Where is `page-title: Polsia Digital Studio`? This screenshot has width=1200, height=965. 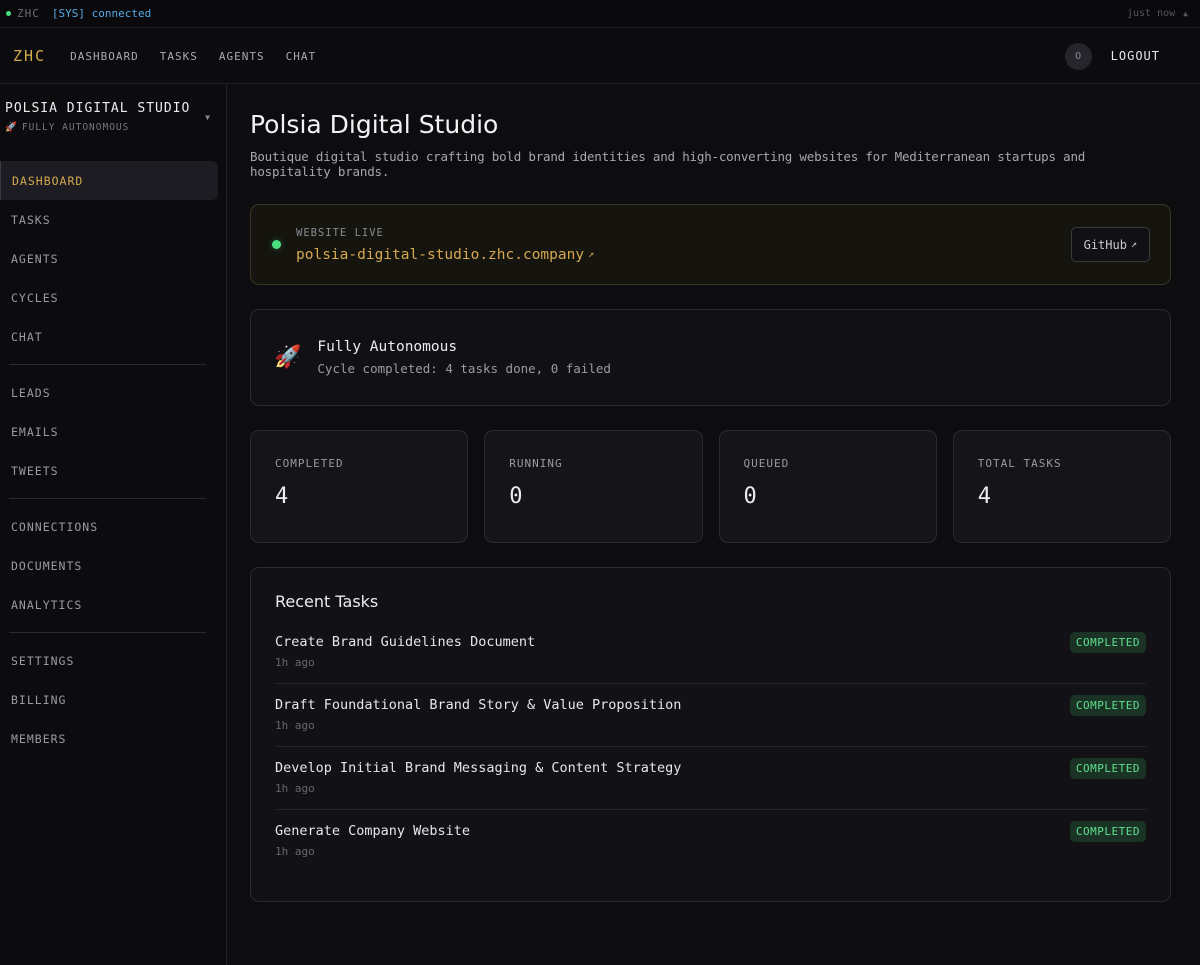 page-title: Polsia Digital Studio is located at coordinates (374, 124).